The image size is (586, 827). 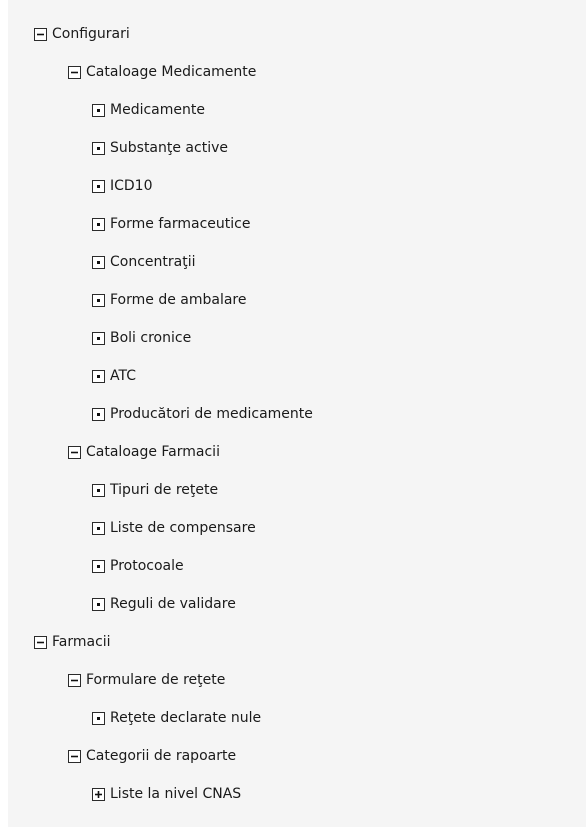 I want to click on tree-node-label: Boli cronice, so click(x=151, y=338).